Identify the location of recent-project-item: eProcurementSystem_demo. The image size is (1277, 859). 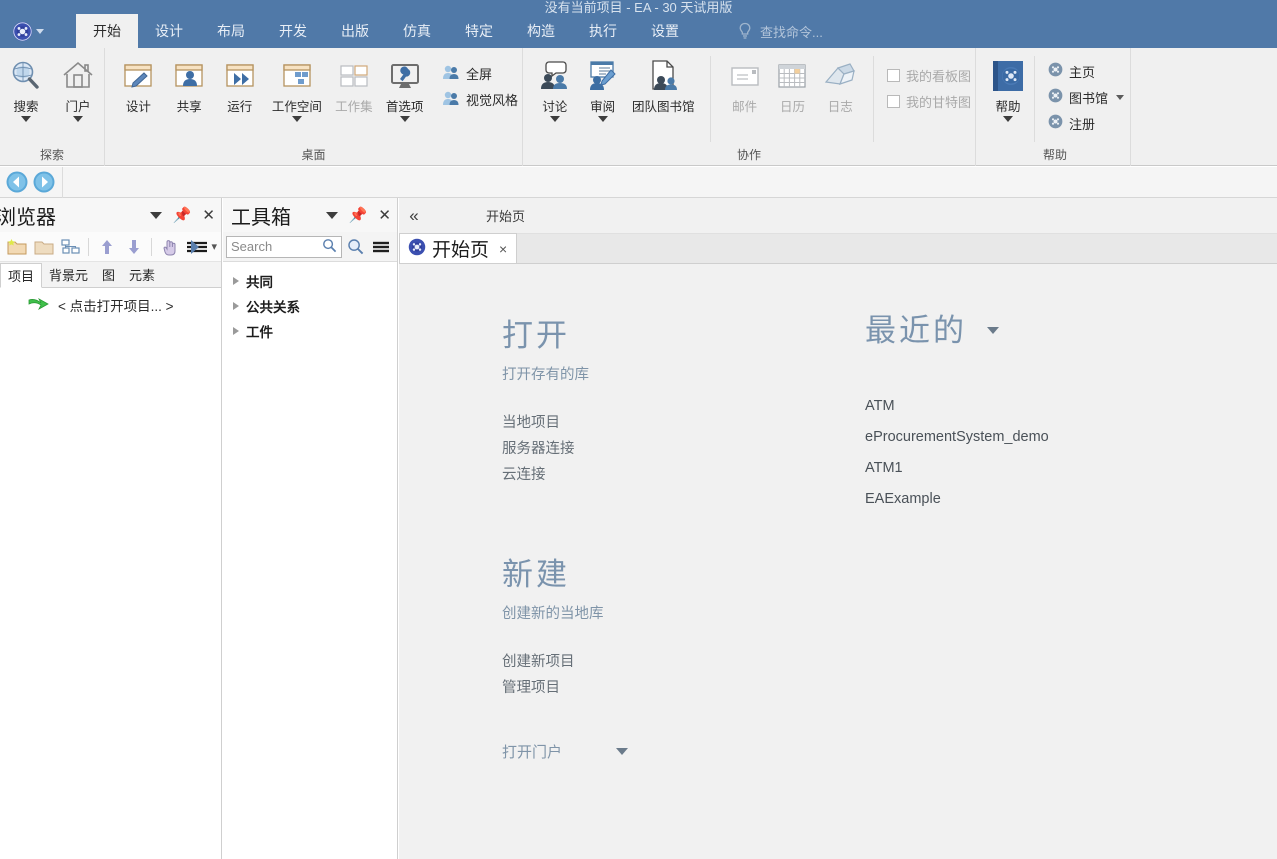
(1035, 437).